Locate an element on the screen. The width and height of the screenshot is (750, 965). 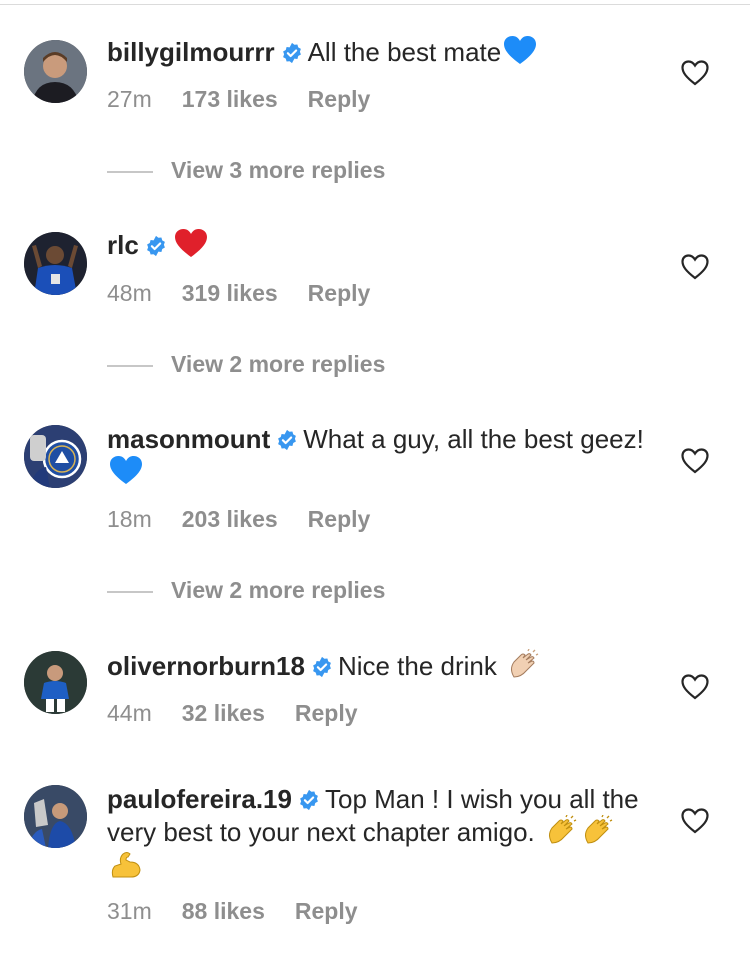
comment-username: rlc is located at coordinates (123, 245).